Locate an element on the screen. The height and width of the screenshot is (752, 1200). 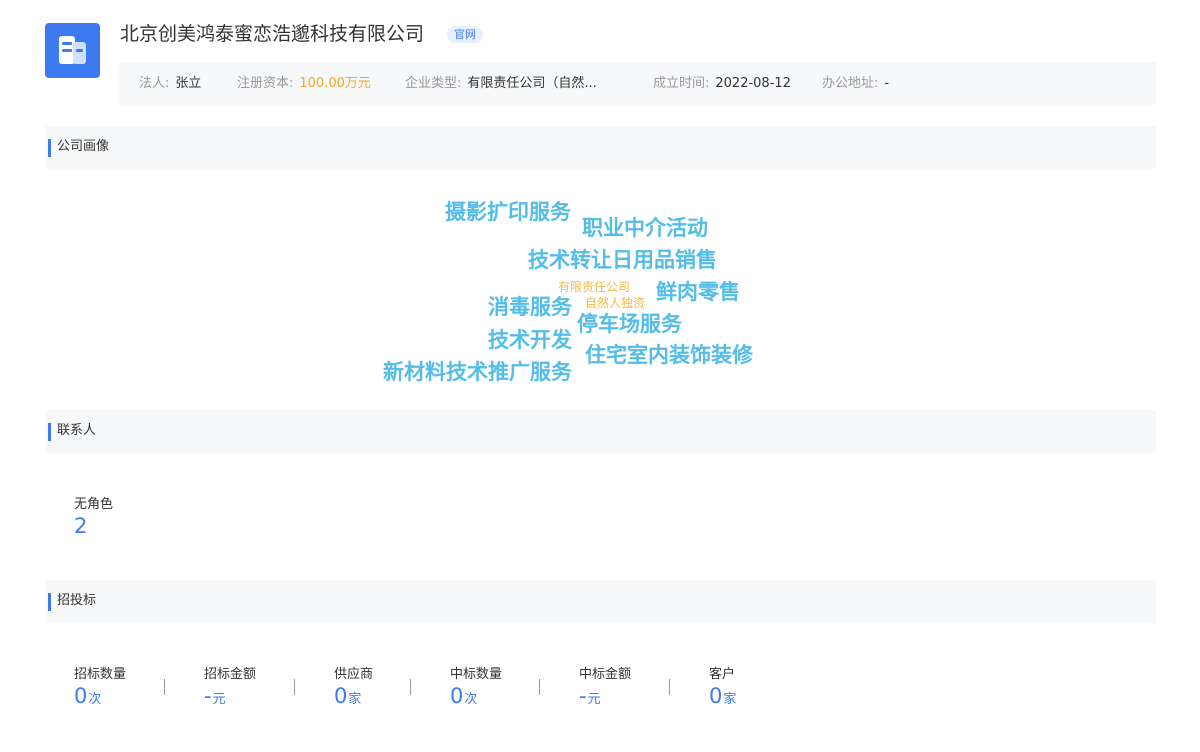
cloud-word: 自然人独资 is located at coordinates (615, 303).